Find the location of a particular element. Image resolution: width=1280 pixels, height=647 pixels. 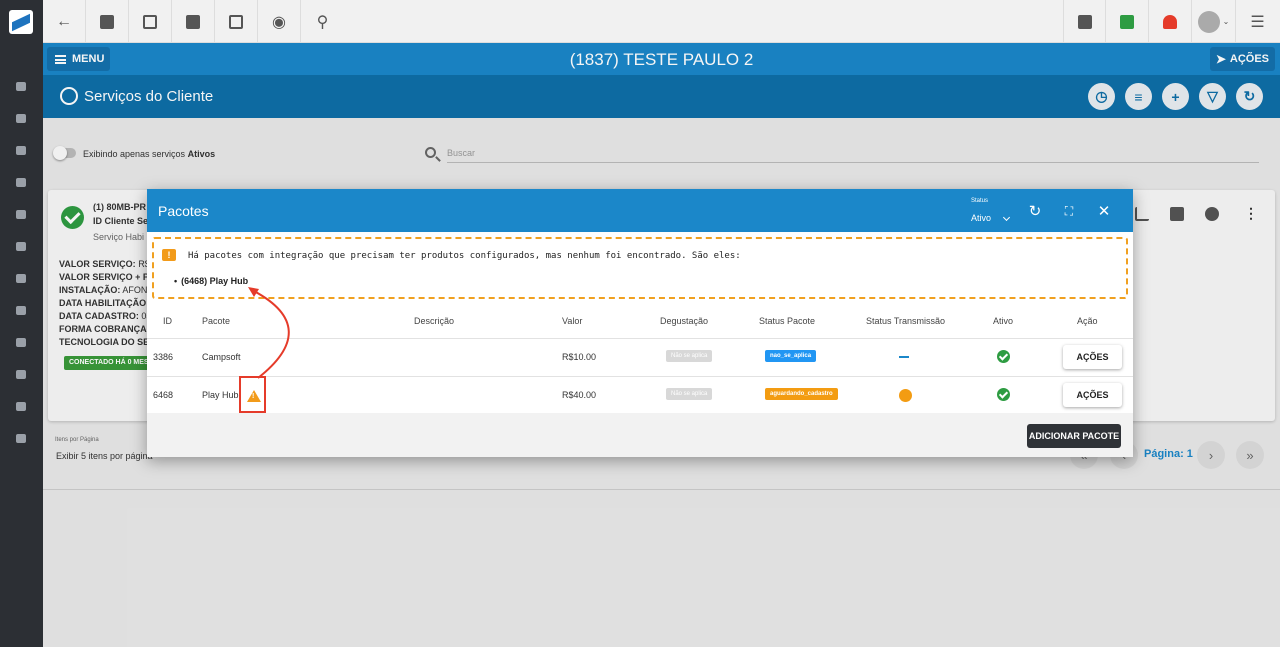

top-toolbar: ← ◉ ⚲ ⌄ ☰ is located at coordinates (661, 21).